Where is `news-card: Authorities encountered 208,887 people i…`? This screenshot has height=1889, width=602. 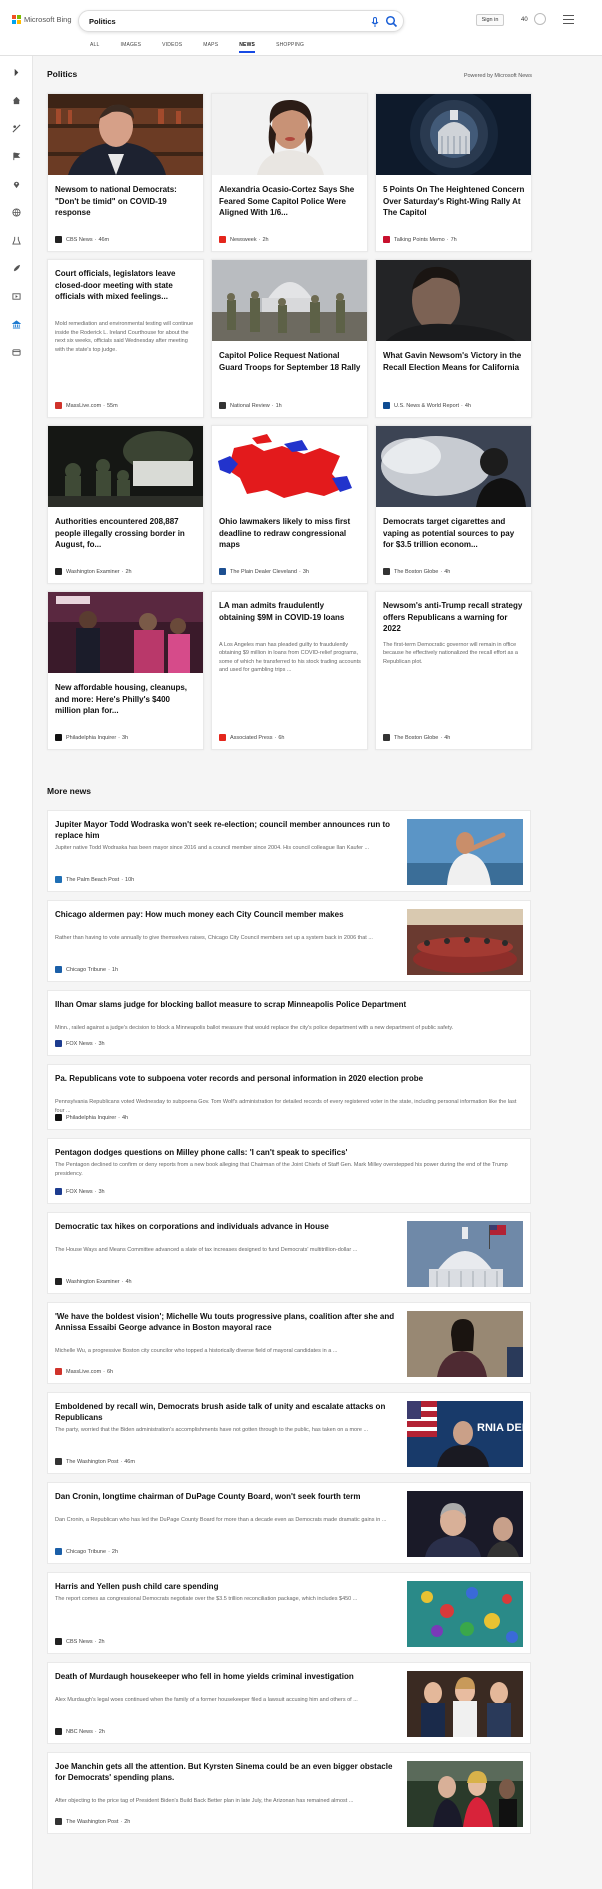
news-card: Authorities encountered 208,887 people i… is located at coordinates (125, 504).